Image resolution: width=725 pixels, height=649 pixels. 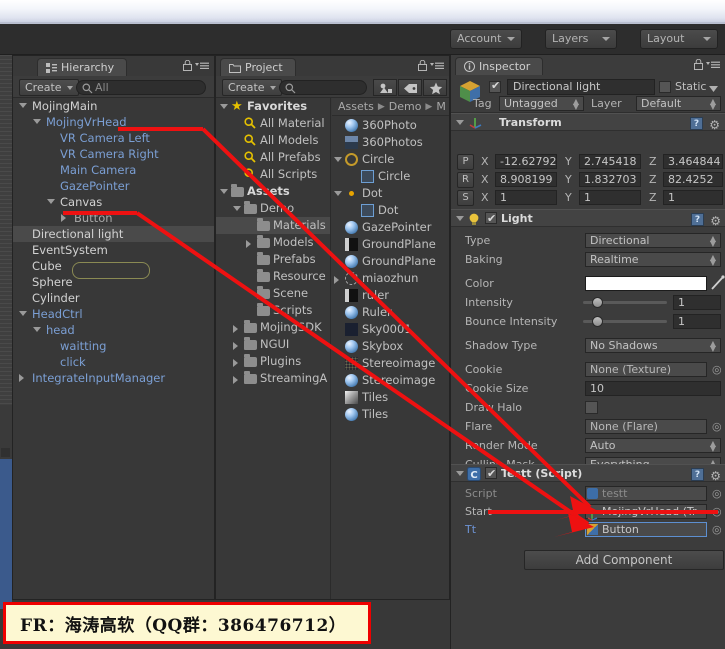 I want to click on add-component-button: Add Component, so click(x=624, y=560).